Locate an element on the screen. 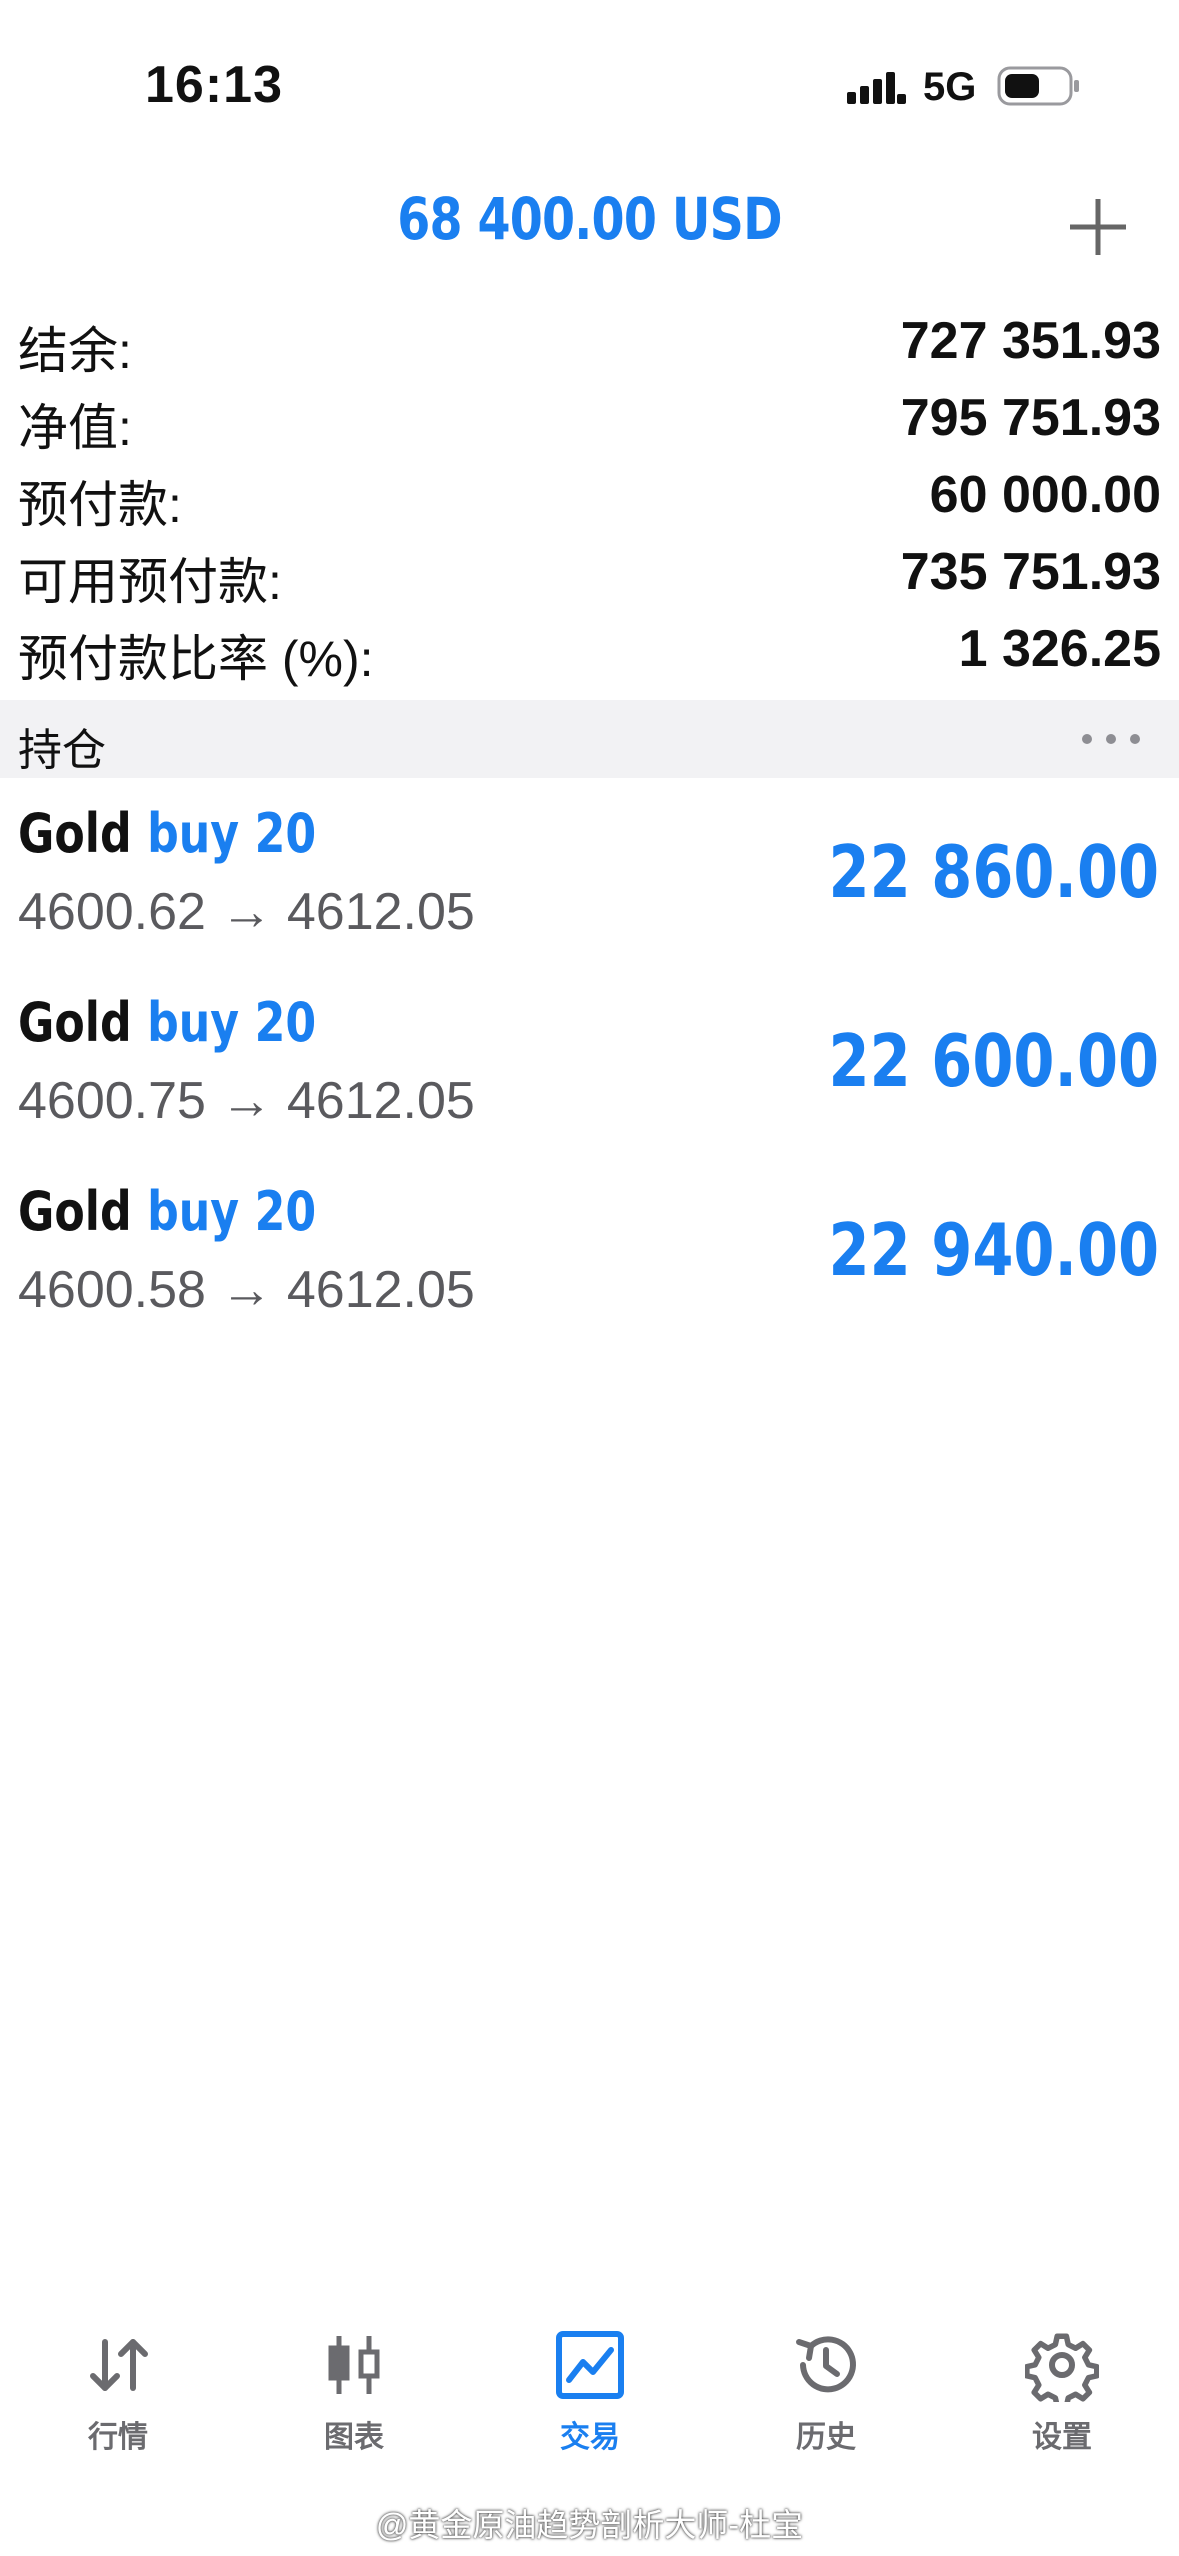  summary-value: 60 000.00 is located at coordinates (1045, 495).